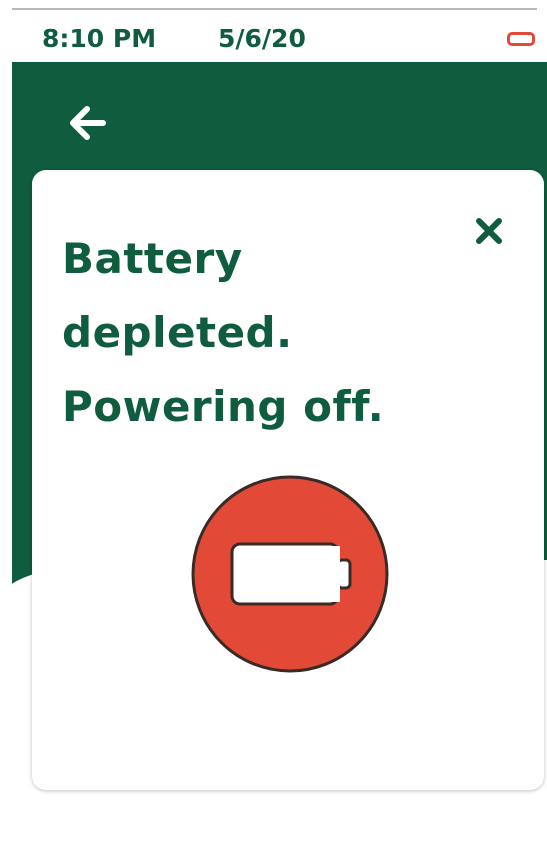 The image size is (547, 843). Describe the element at coordinates (262, 38) in the screenshot. I see `status-date: 5/6/20` at that location.